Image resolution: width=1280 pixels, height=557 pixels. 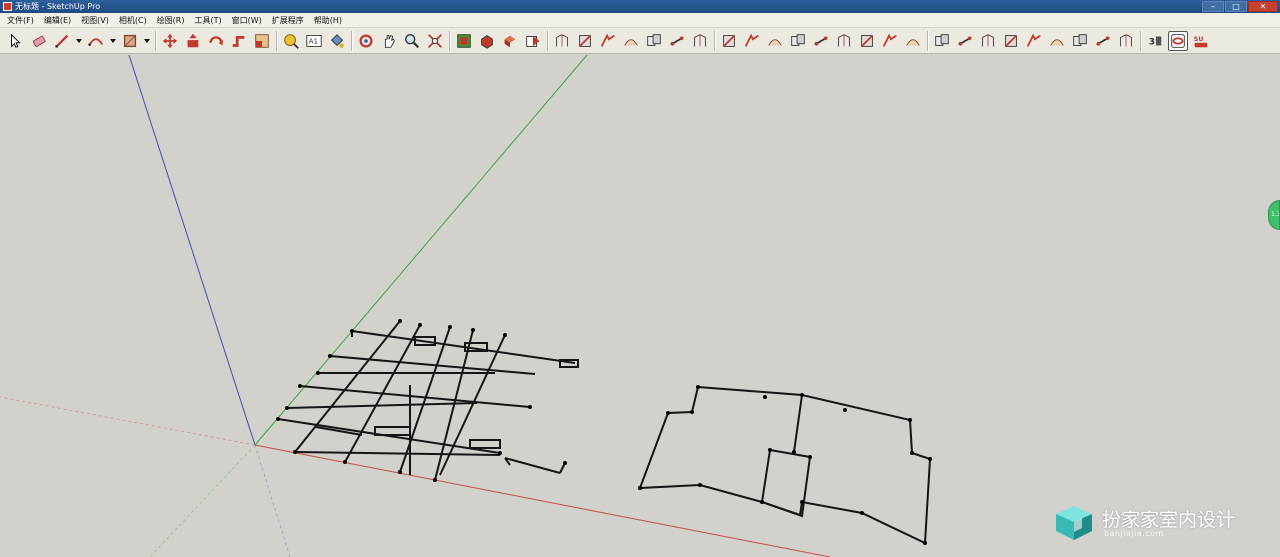 What do you see at coordinates (1236, 6) in the screenshot?
I see `maximize-button: □` at bounding box center [1236, 6].